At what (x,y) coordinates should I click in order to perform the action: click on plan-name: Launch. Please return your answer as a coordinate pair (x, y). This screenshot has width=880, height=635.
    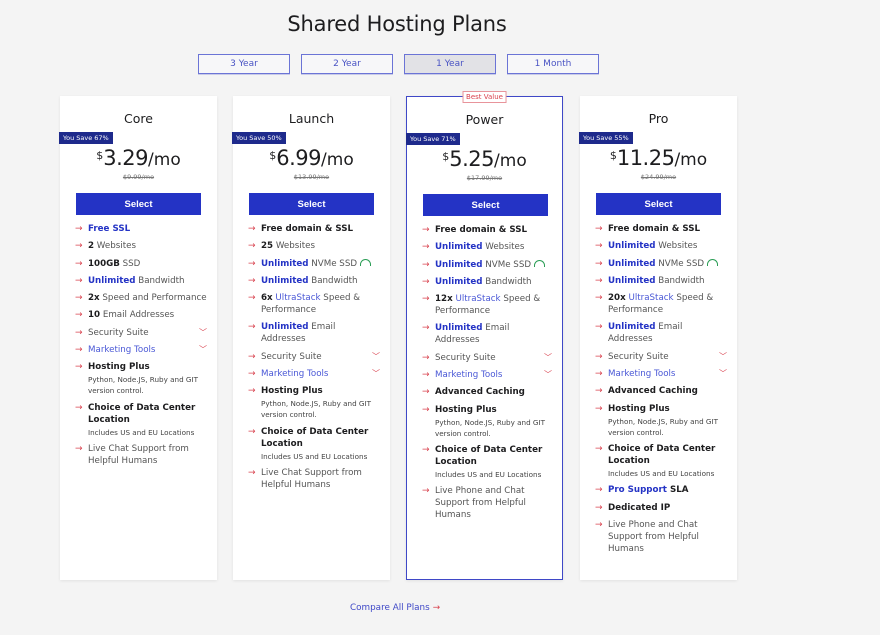
    Looking at the image, I should click on (311, 118).